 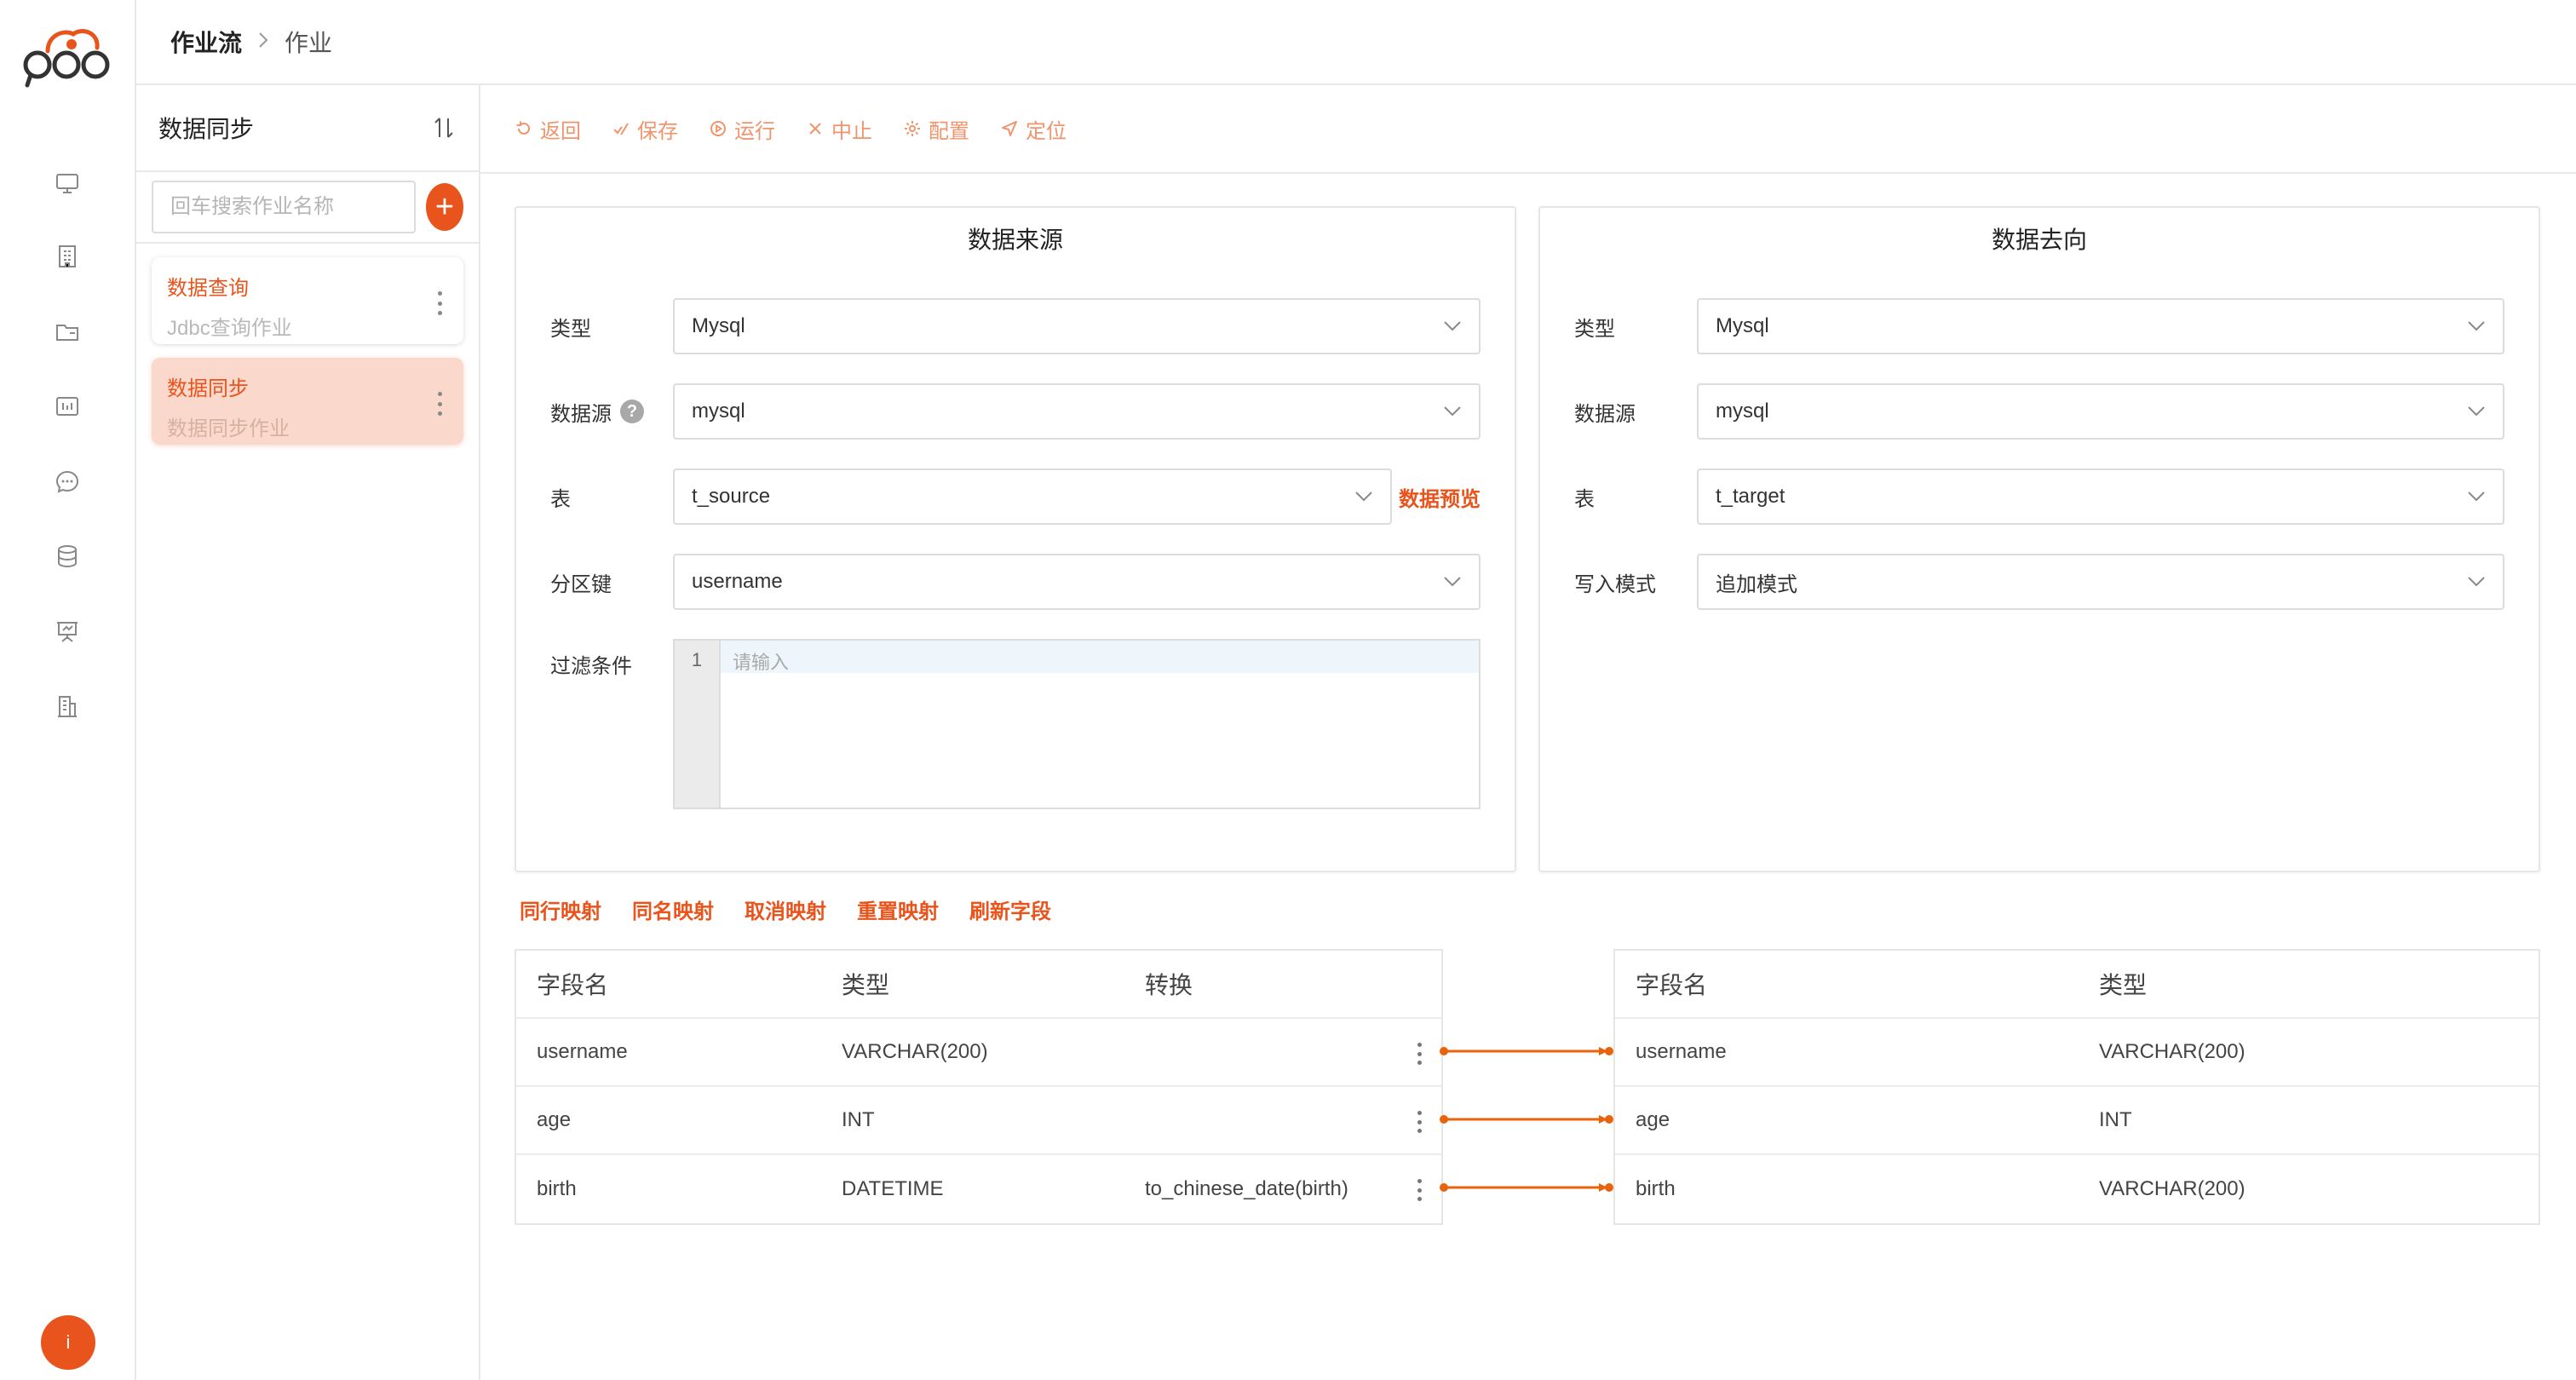 I want to click on table-header: 字段名 类型 转换, so click(x=979, y=985).